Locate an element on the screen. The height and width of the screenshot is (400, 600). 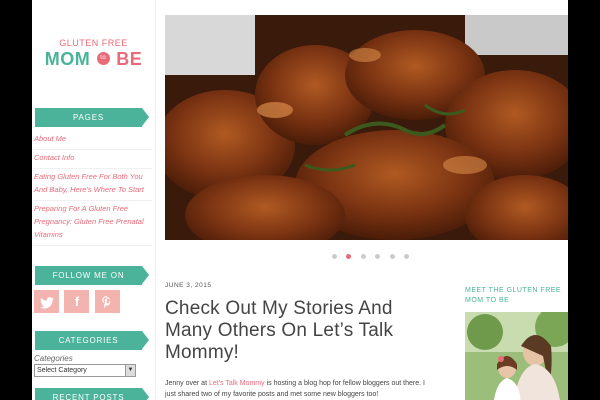
logo-be: BE is located at coordinates (129, 59).